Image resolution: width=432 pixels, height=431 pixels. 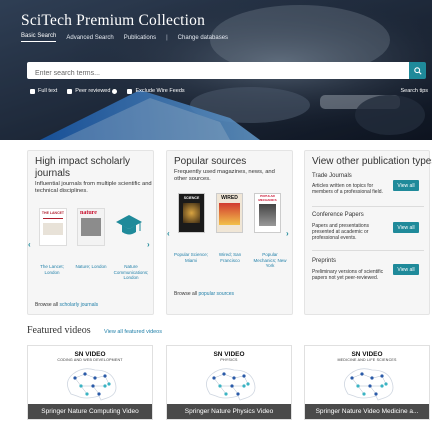 I want to click on peer-reviewed-label: Peer reviewed, so click(x=93, y=91).